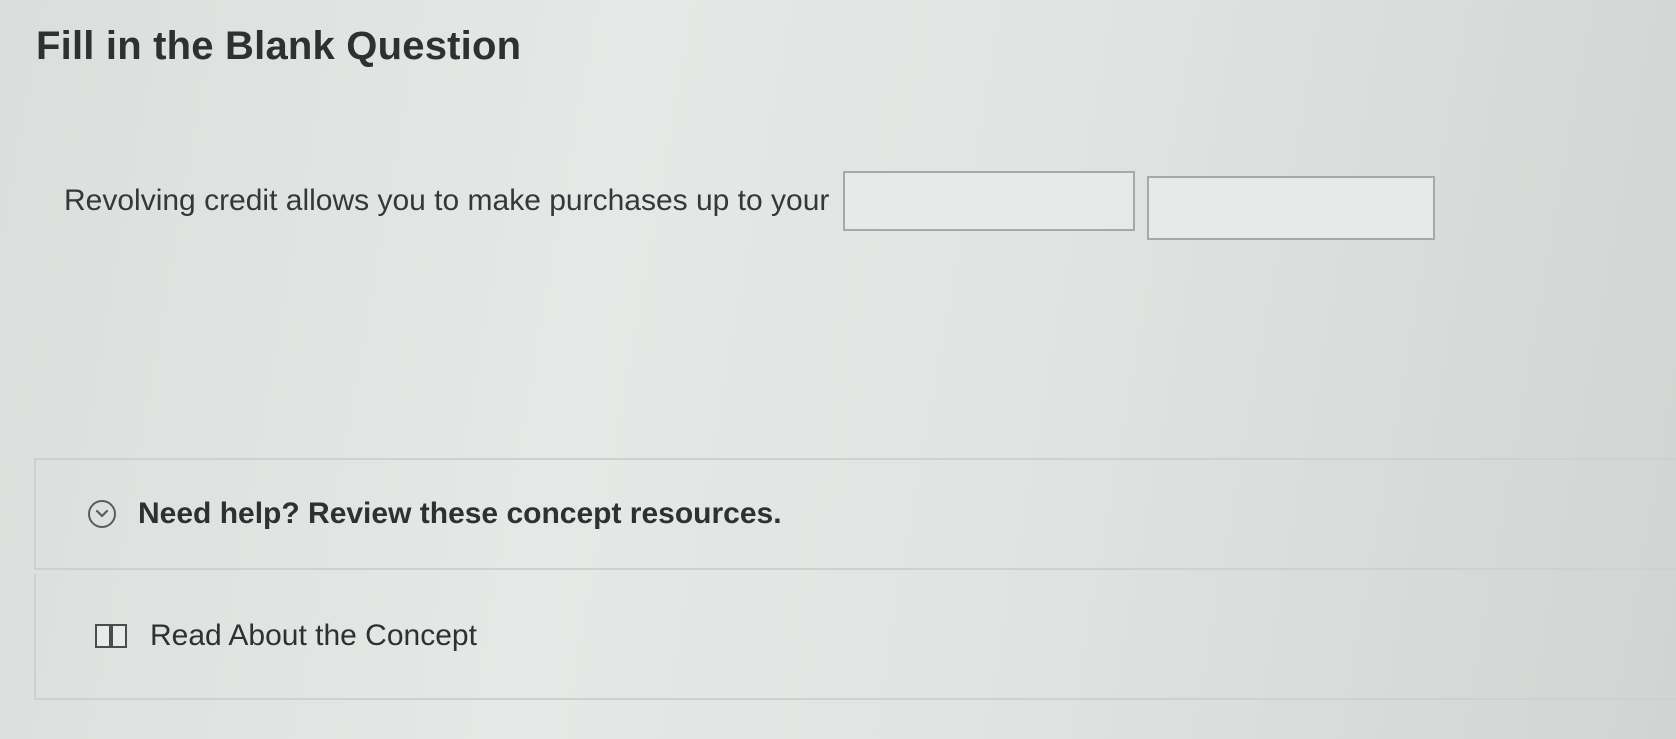  Describe the element at coordinates (279, 46) in the screenshot. I see `page-title: Fill in the Blank Question` at that location.